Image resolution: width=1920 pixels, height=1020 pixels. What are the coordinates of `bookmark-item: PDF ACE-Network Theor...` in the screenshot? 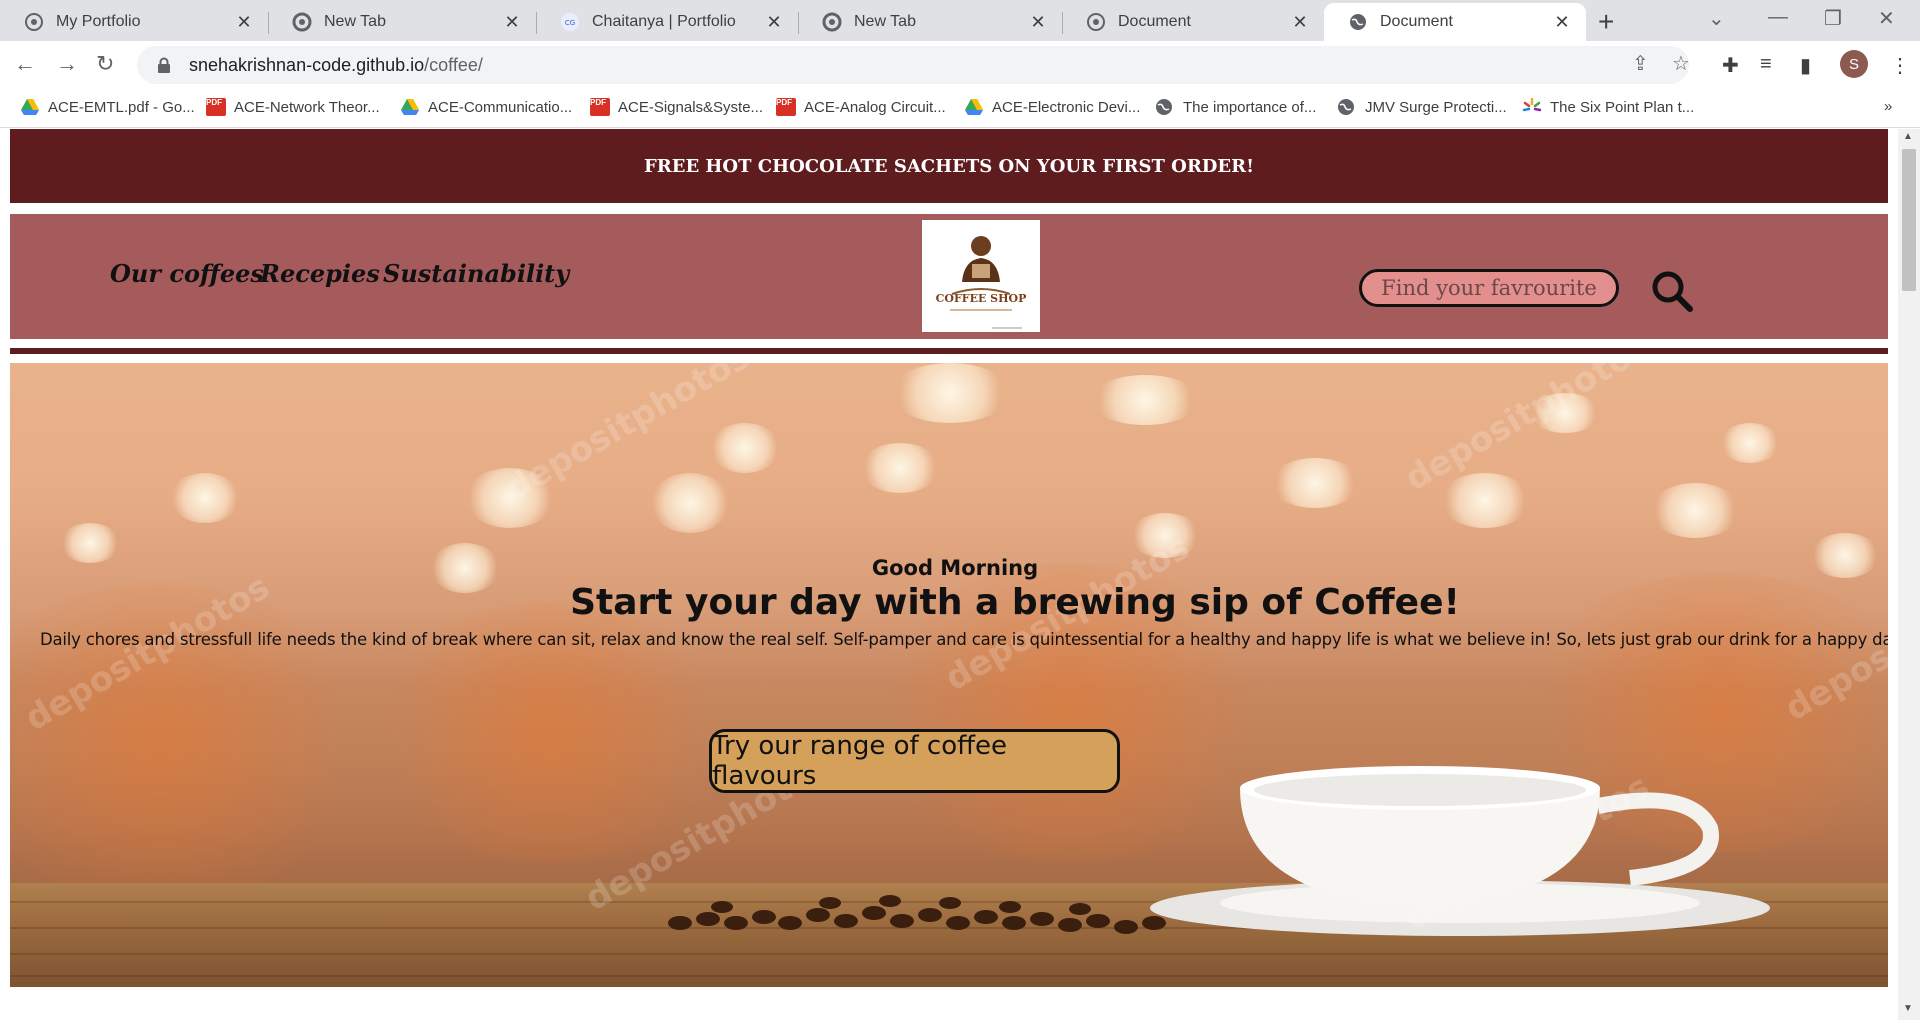 It's located at (293, 107).